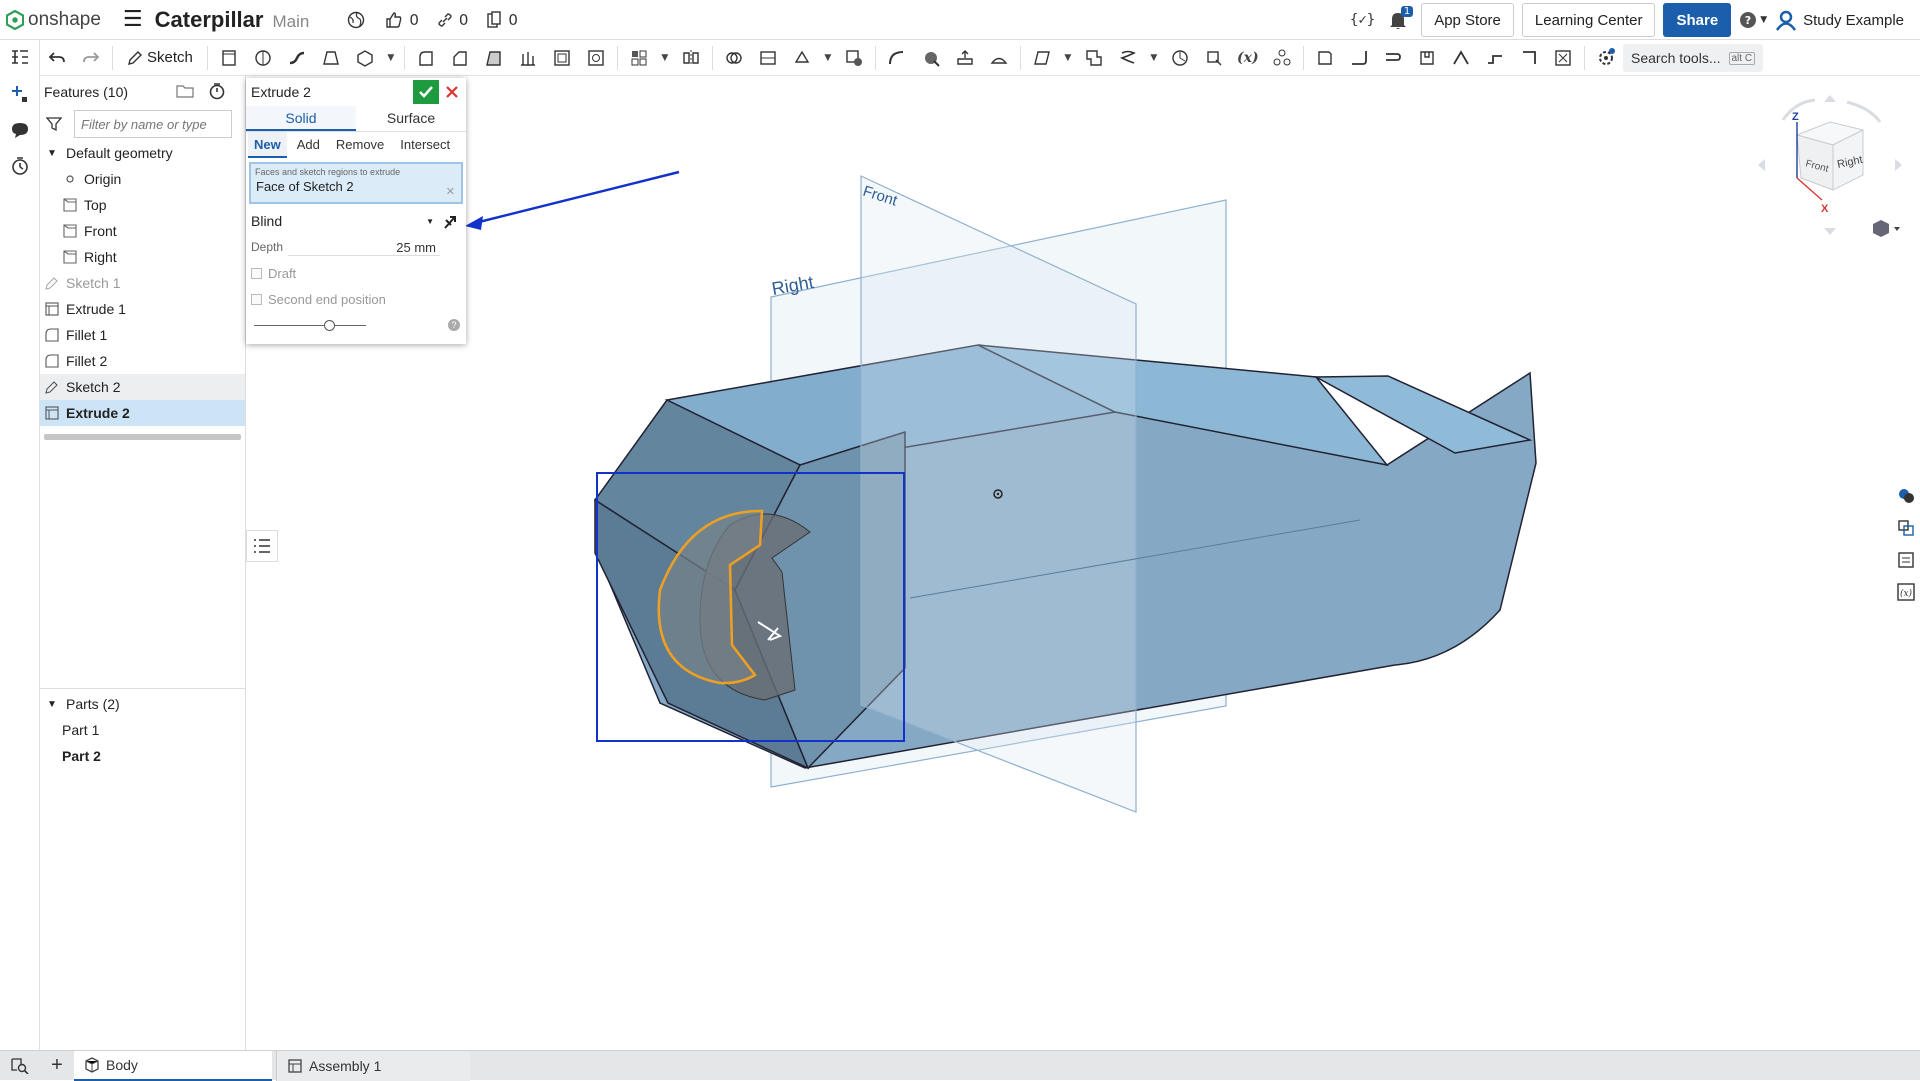 The image size is (1920, 1081). Describe the element at coordinates (142, 756) in the screenshot. I see `tree-item-part-2: Part 2` at that location.